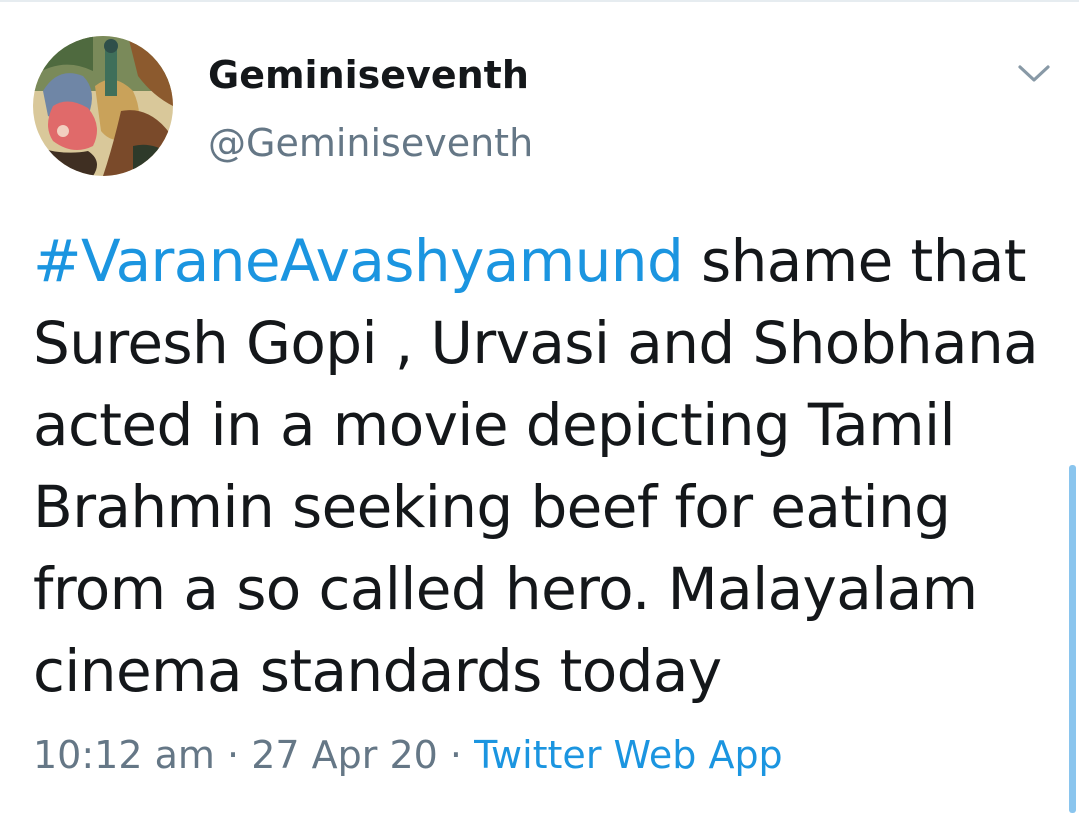  What do you see at coordinates (539, 1) in the screenshot?
I see `top-divider` at bounding box center [539, 1].